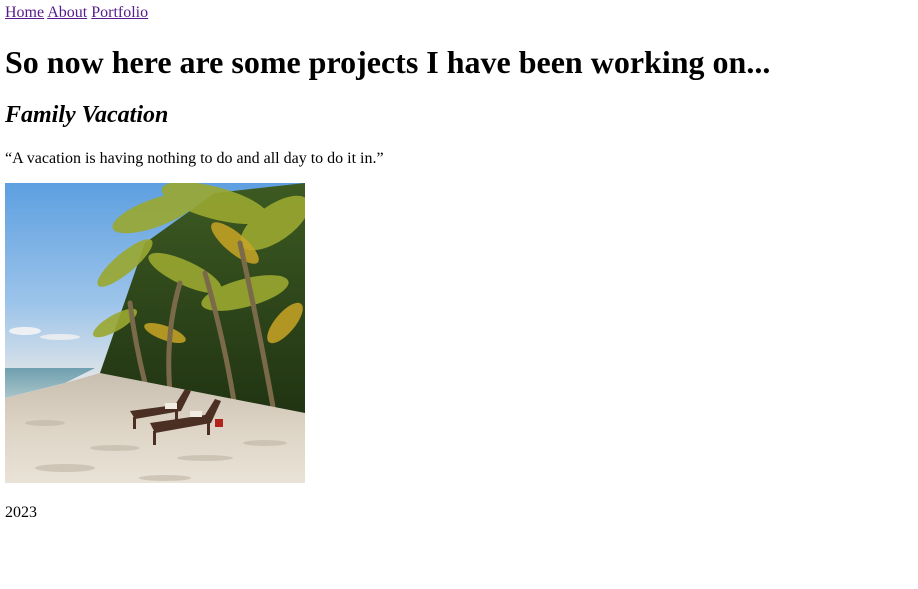 This screenshot has height=589, width=918. I want to click on top-nav: Home About Portfolio, so click(76, 13).